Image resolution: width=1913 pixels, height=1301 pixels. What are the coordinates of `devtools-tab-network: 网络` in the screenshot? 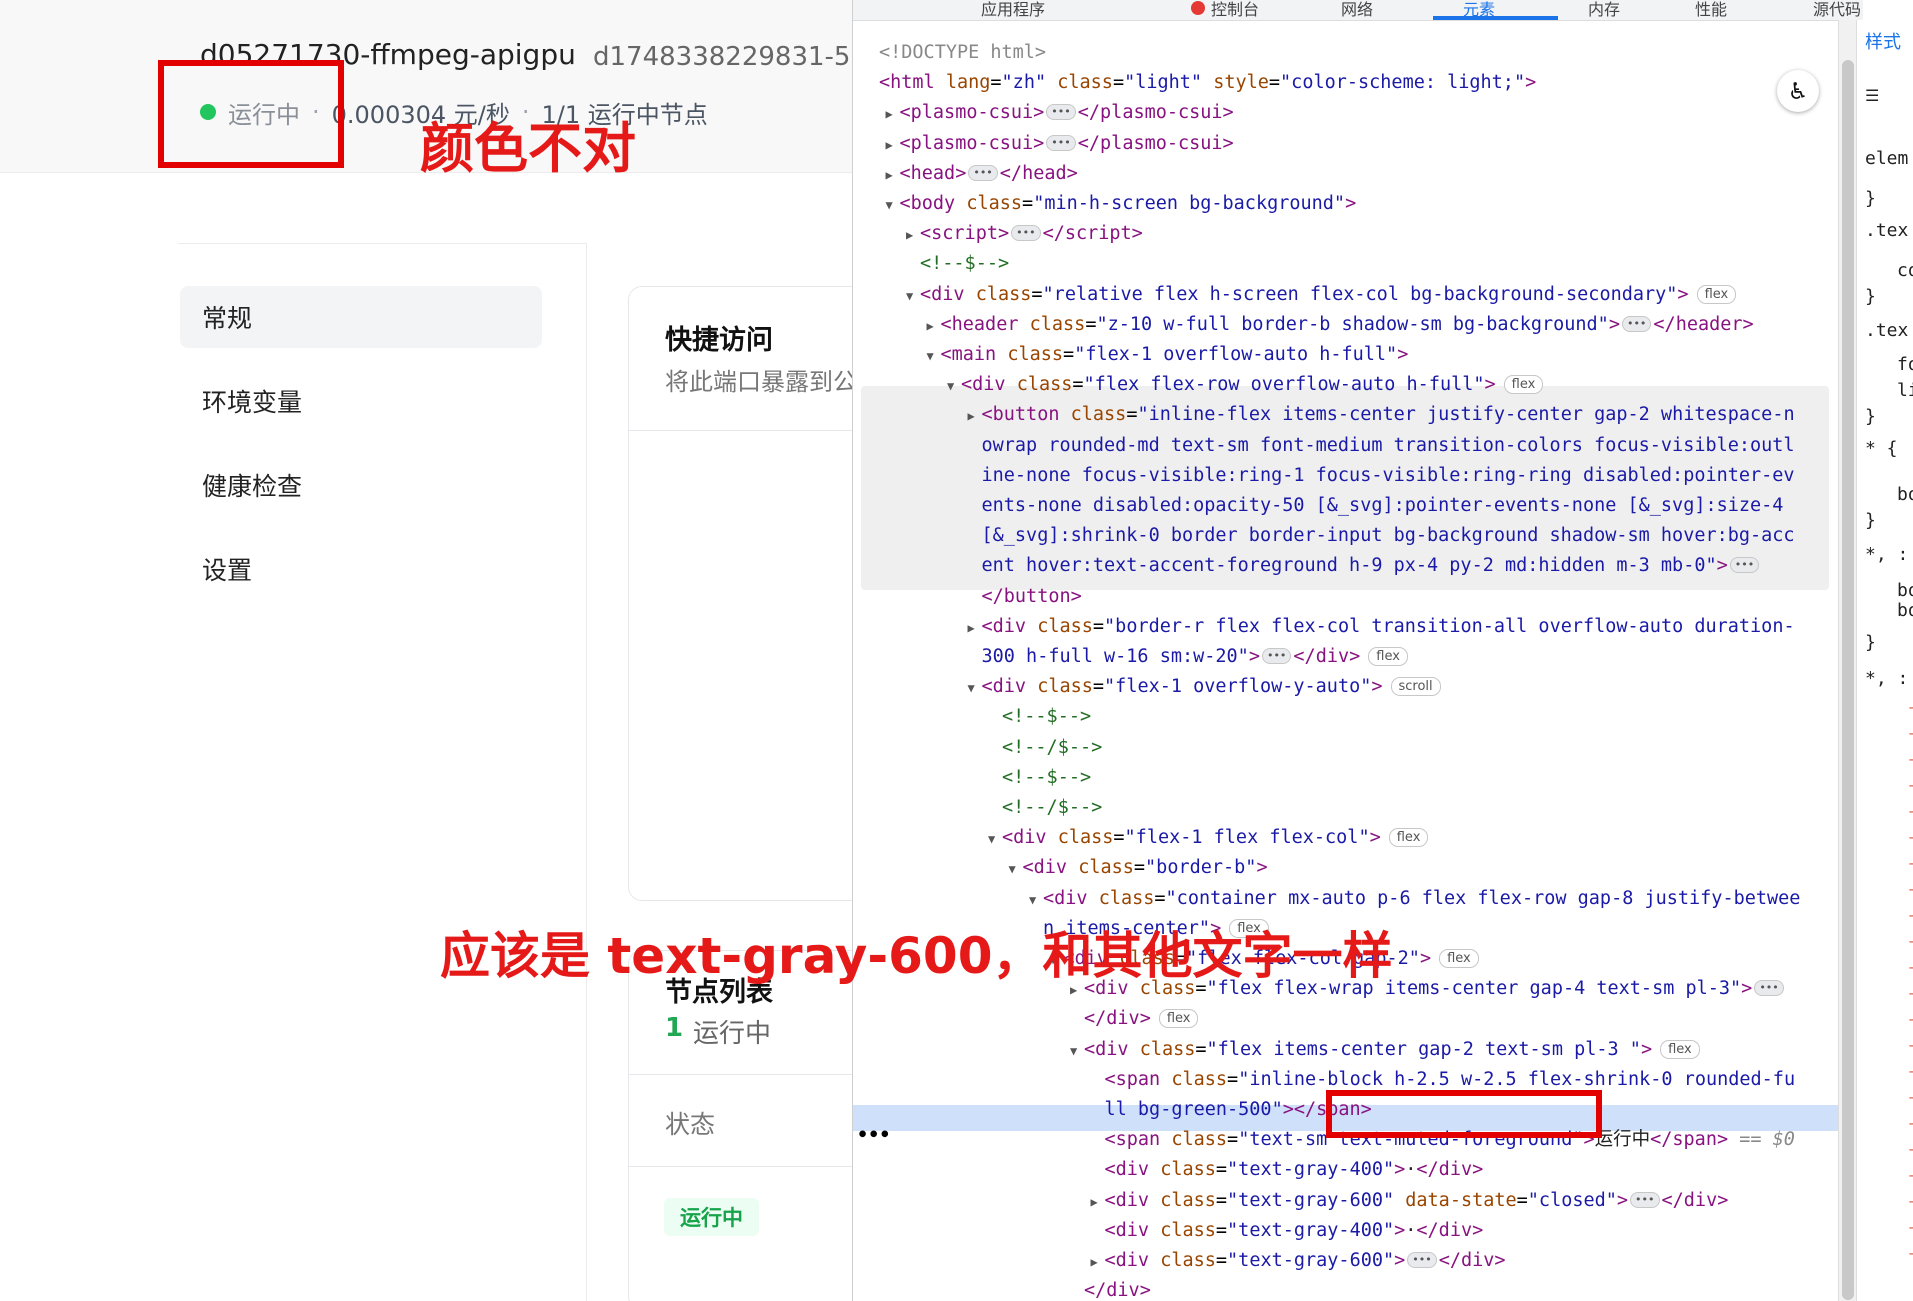 It's located at (1357, 10).